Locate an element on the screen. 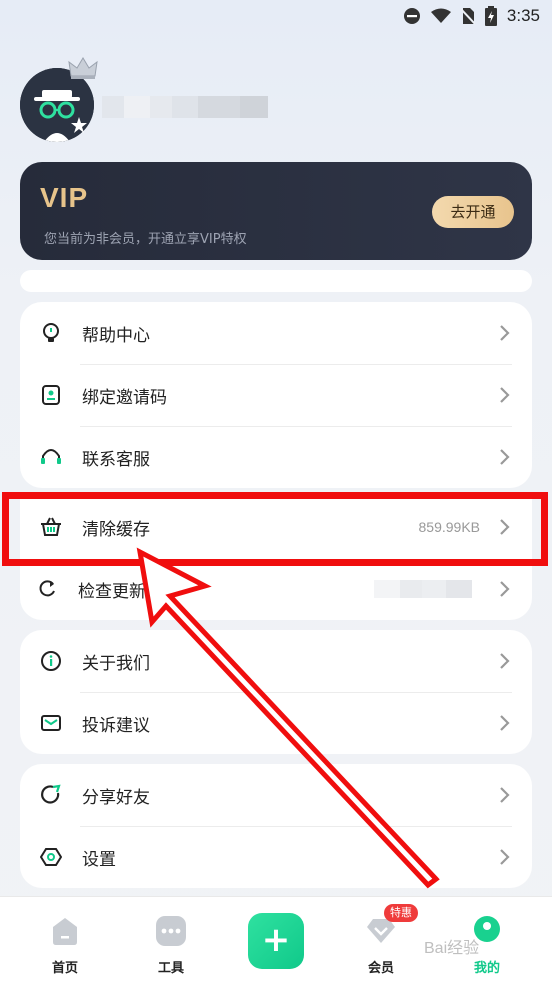 This screenshot has height=983, width=552. menu-item-label: 检查更新 is located at coordinates (112, 591).